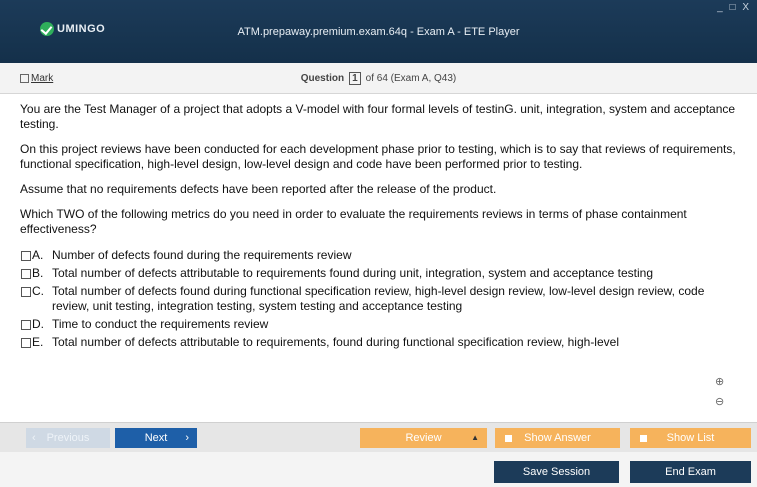 This screenshot has width=757, height=487. Describe the element at coordinates (411, 78) in the screenshot. I see `question-total: of 64 (Exam A, Q43)` at that location.